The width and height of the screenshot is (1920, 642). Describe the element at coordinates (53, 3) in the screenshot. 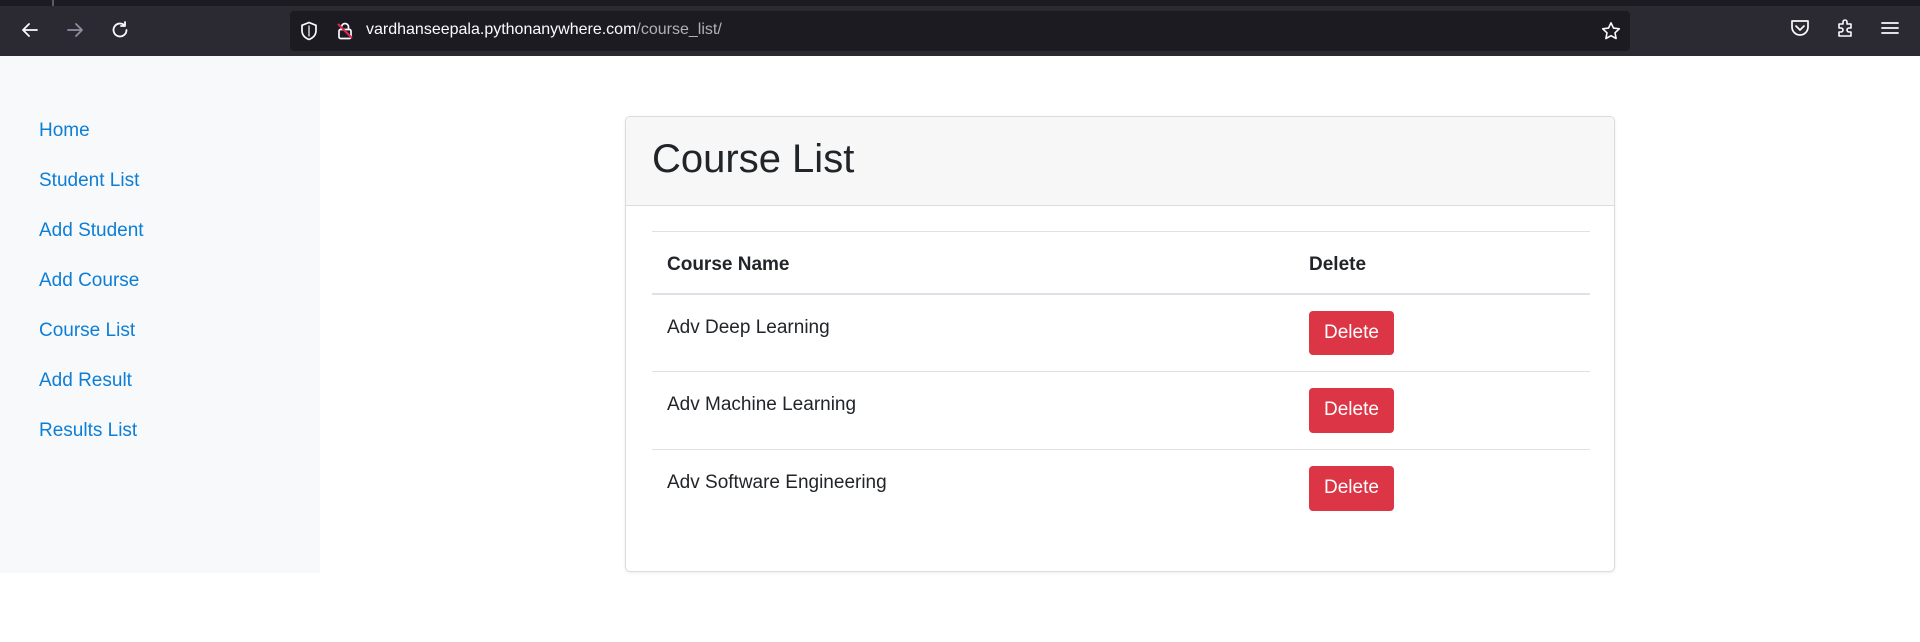

I see `tab-separator` at that location.